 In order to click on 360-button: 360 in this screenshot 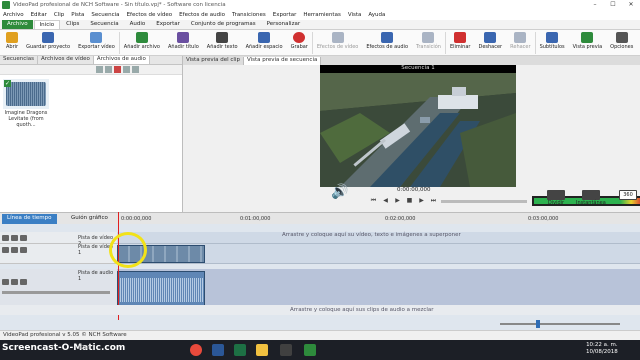, I will do `click(628, 195)`.